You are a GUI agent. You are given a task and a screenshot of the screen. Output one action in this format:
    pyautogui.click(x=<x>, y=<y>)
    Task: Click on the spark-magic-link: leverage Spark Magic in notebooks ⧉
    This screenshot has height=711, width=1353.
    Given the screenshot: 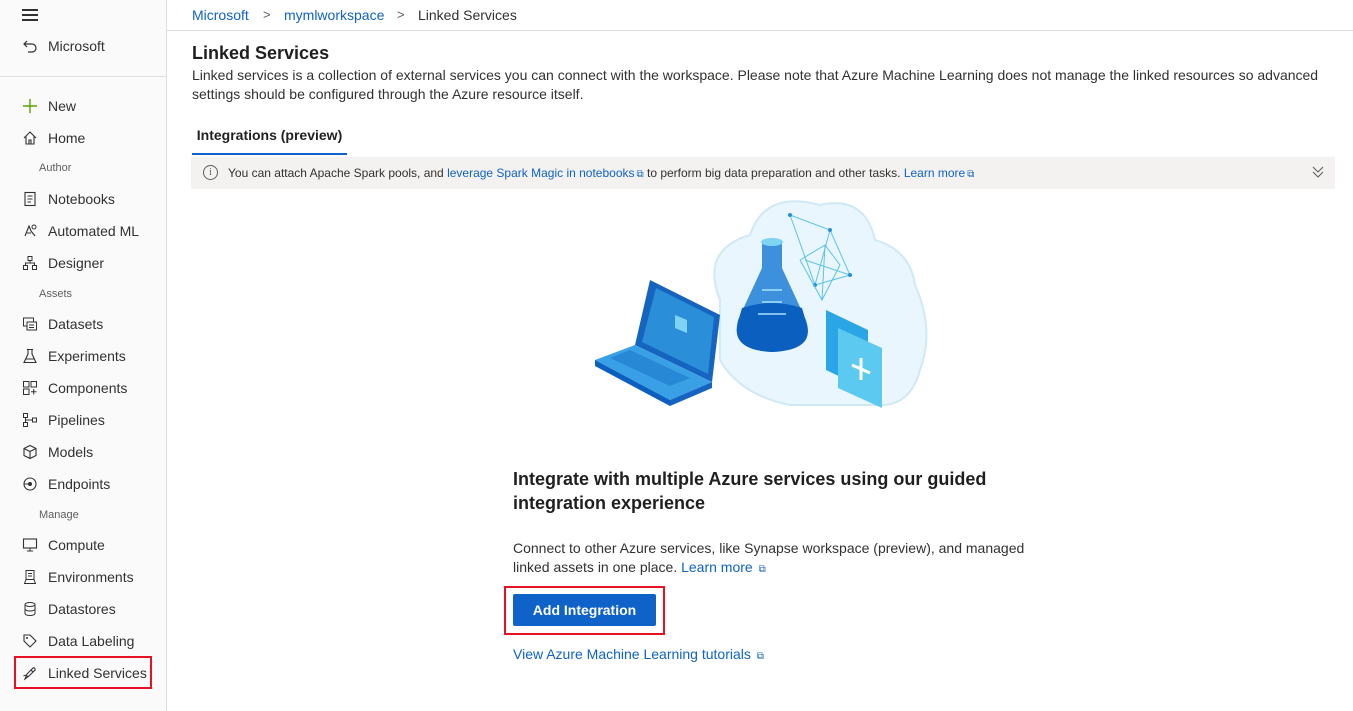 What is the action you would take?
    pyautogui.click(x=545, y=173)
    